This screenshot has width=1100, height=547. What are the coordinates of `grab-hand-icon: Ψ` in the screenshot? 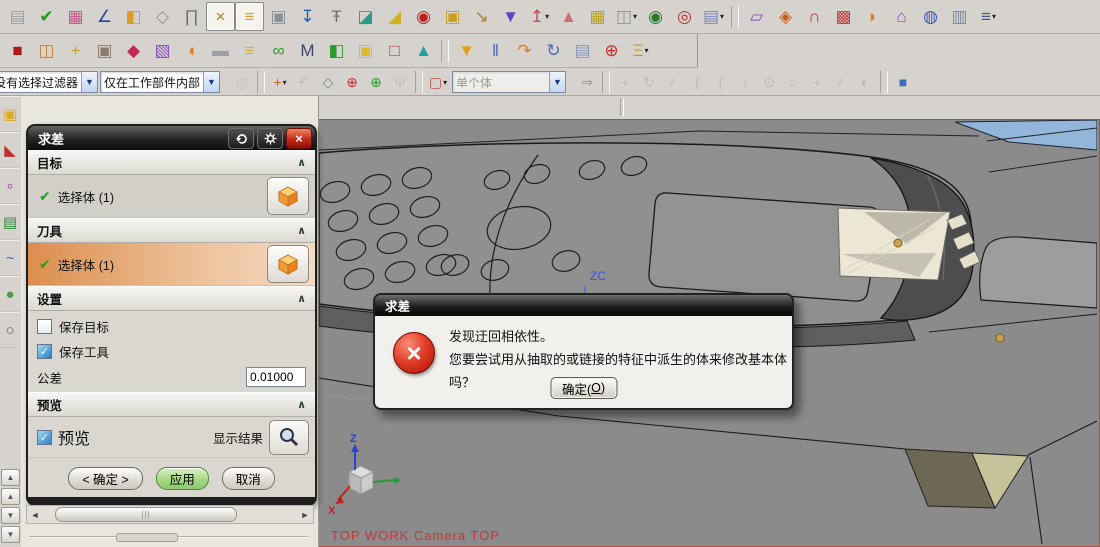 It's located at (400, 82).